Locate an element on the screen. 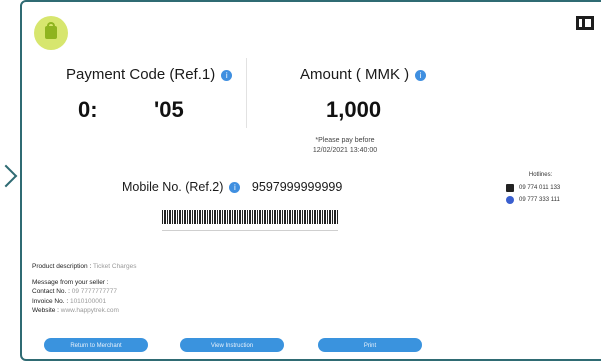  product-row: Product description : Ticket Charges is located at coordinates (84, 267).